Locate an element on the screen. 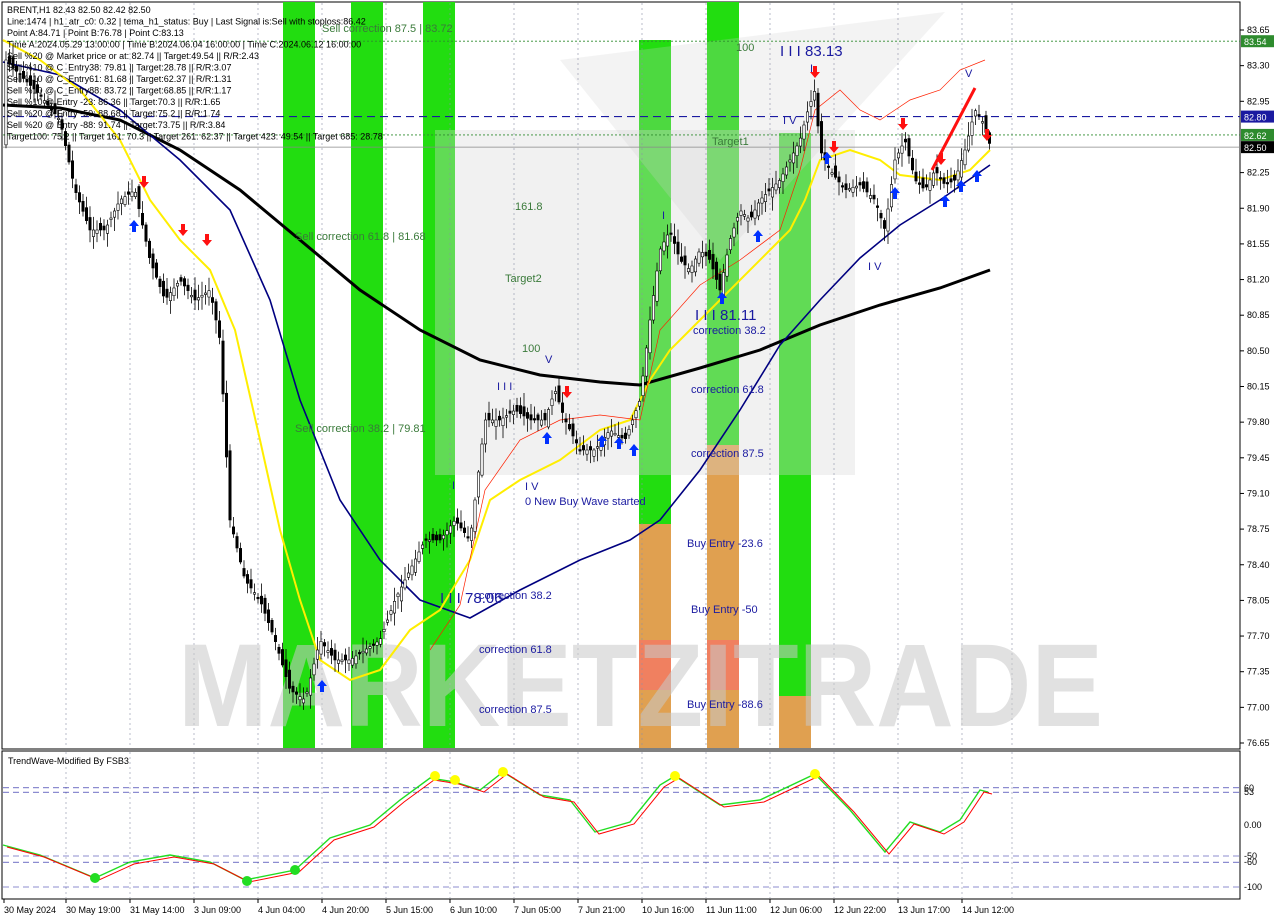 This screenshot has height=920, width=1280. y-tick-label: 79.10 is located at coordinates (1258, 493).